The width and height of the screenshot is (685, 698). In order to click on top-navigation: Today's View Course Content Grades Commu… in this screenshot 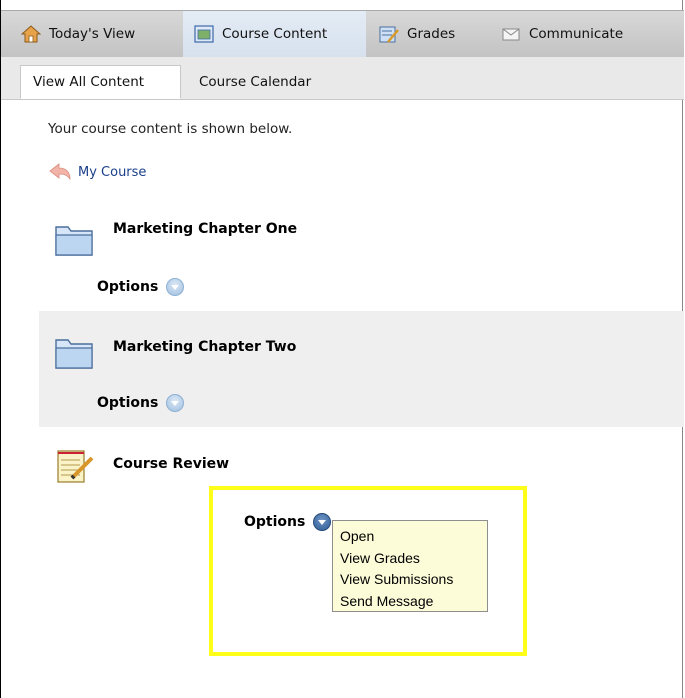, I will do `click(342, 34)`.